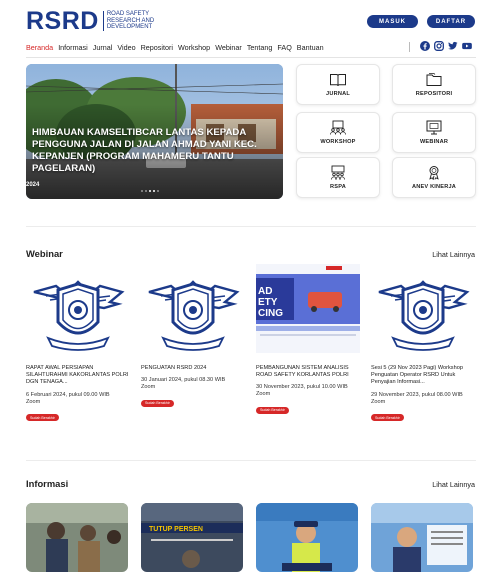  I want to click on quick-link-webinar: WEBINAR, so click(434, 132).